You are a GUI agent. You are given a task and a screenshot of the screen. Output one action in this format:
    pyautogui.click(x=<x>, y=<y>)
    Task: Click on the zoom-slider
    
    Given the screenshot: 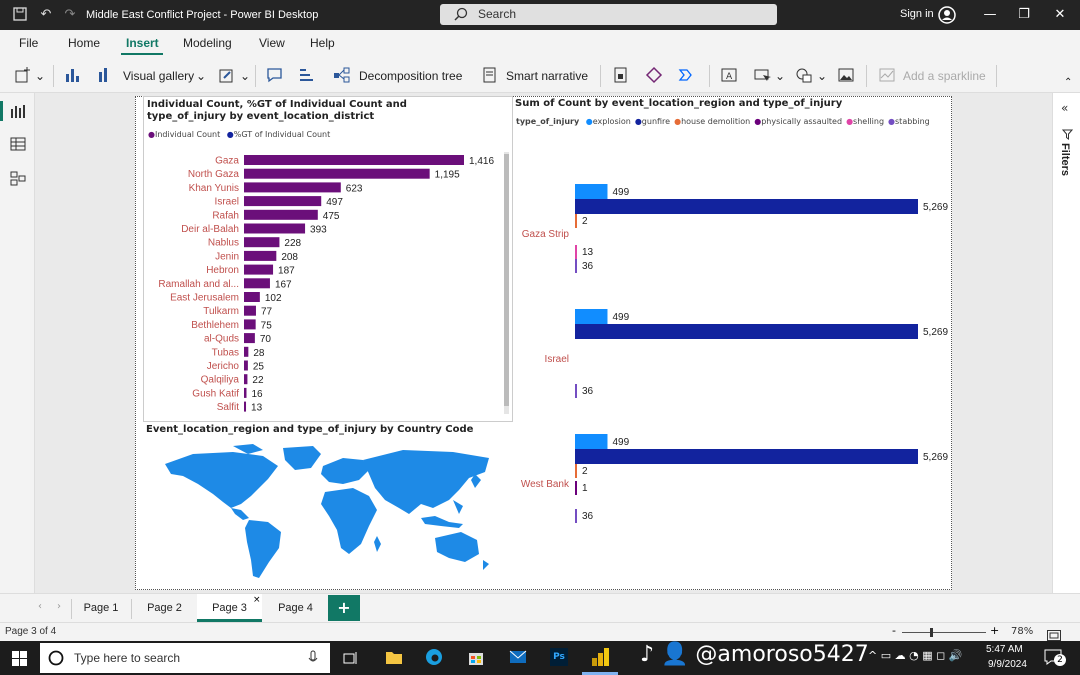 What is the action you would take?
    pyautogui.click(x=944, y=632)
    